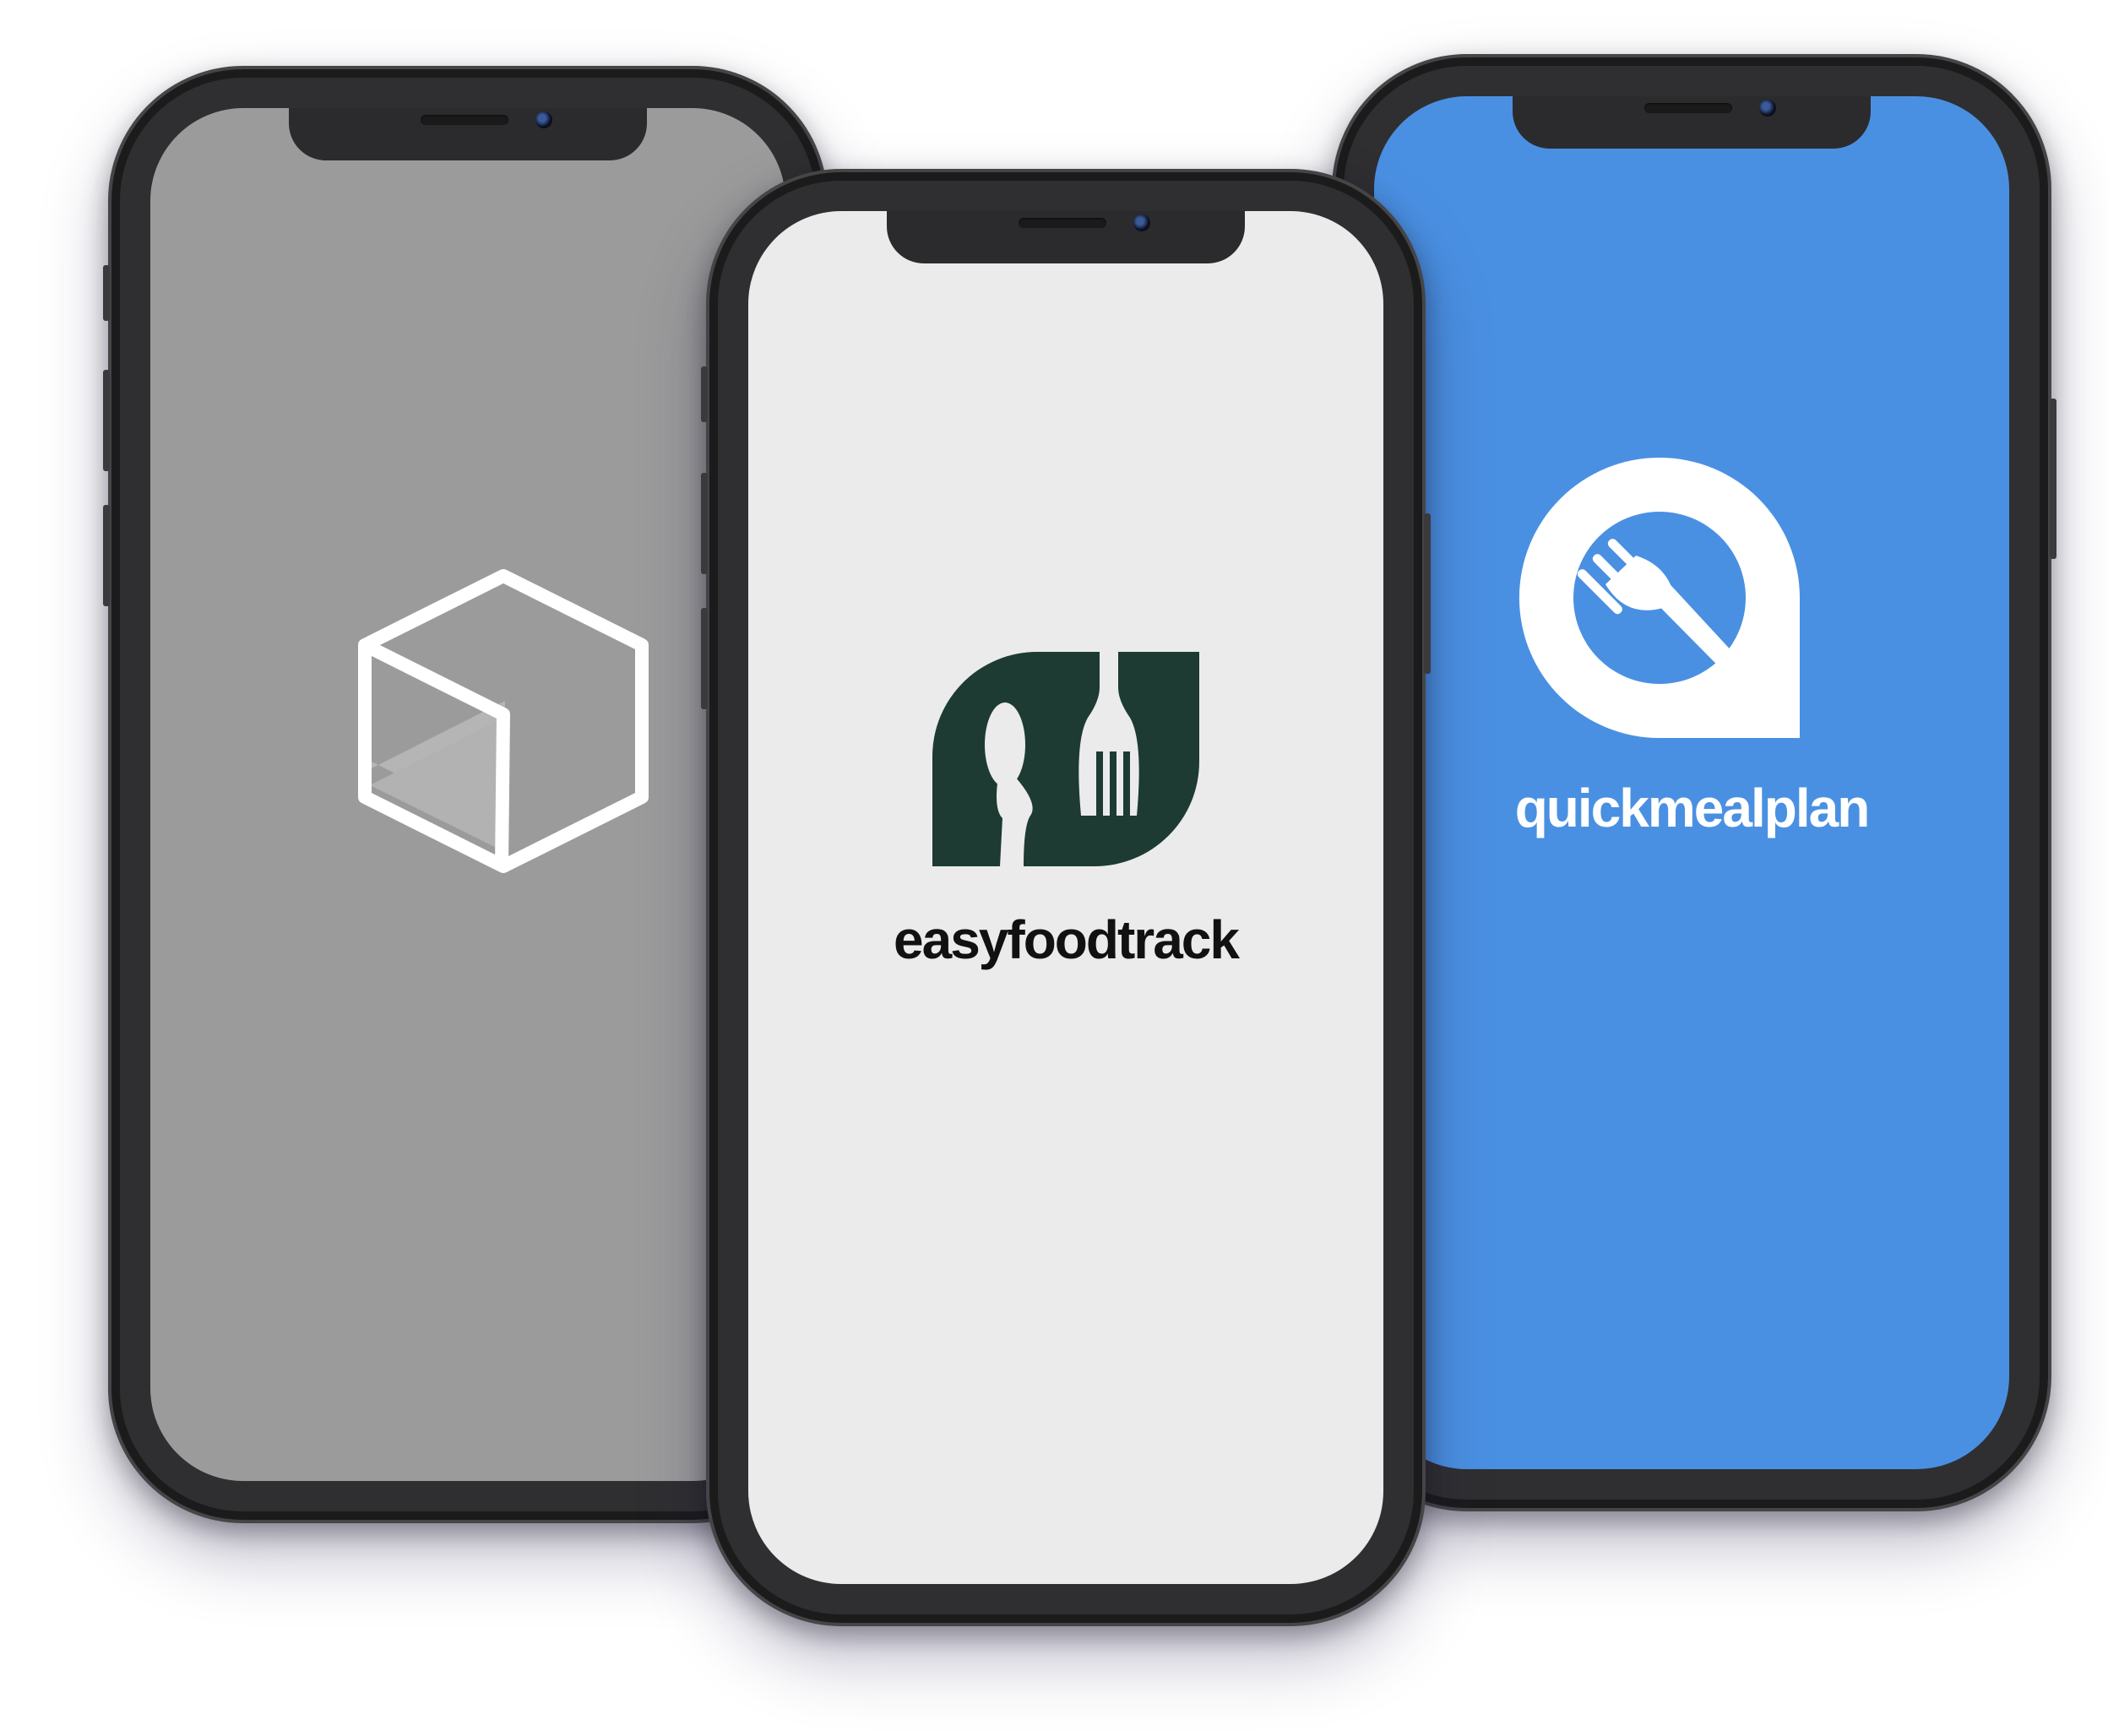 This screenshot has height=1736, width=2108. What do you see at coordinates (1659, 598) in the screenshot?
I see `q-fork-logo-icon` at bounding box center [1659, 598].